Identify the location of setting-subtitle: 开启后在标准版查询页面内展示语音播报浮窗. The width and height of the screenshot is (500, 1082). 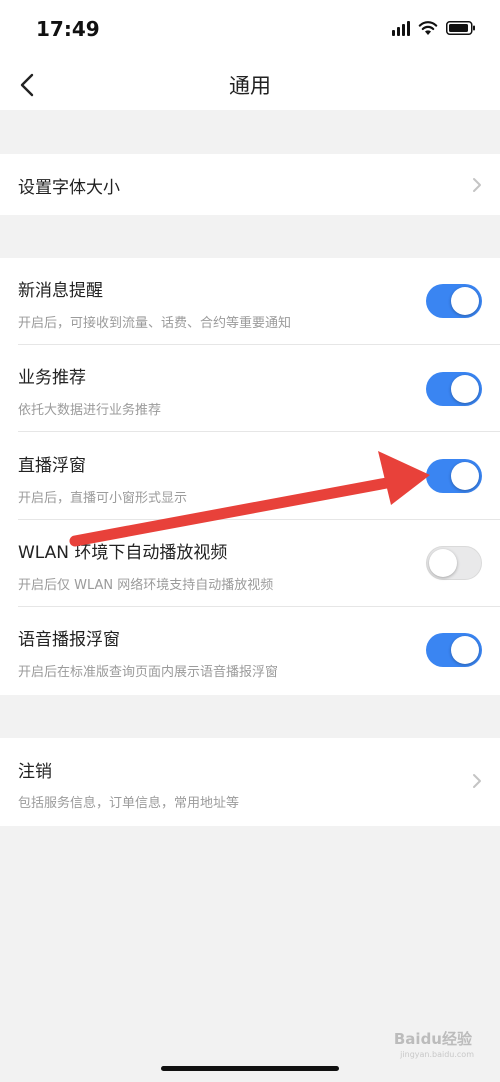
(148, 672).